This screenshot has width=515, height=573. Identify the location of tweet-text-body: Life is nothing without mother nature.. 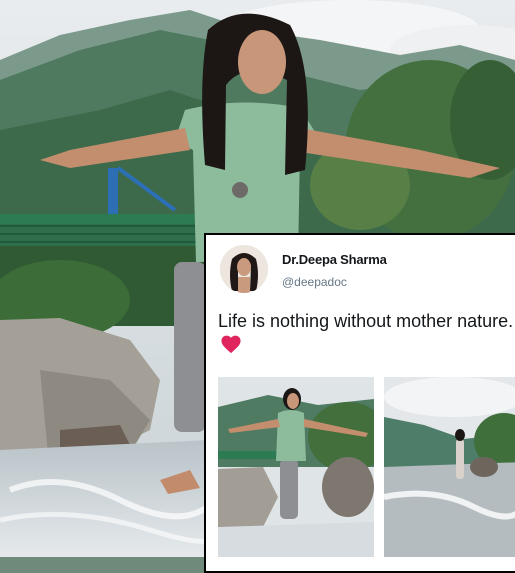
(366, 321).